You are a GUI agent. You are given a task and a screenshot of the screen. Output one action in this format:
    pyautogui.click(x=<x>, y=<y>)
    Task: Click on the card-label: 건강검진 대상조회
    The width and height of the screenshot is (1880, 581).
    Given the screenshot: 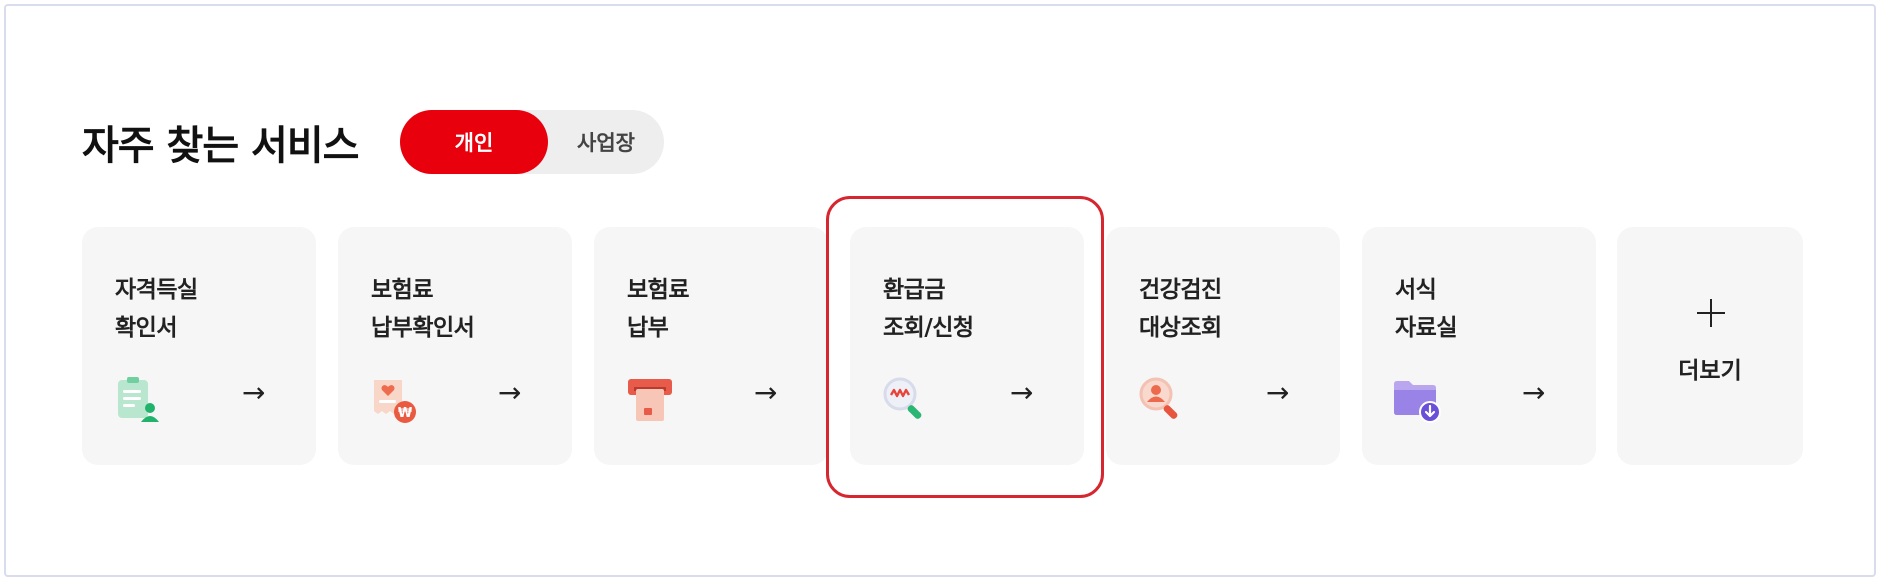 What is the action you would take?
    pyautogui.click(x=1180, y=309)
    